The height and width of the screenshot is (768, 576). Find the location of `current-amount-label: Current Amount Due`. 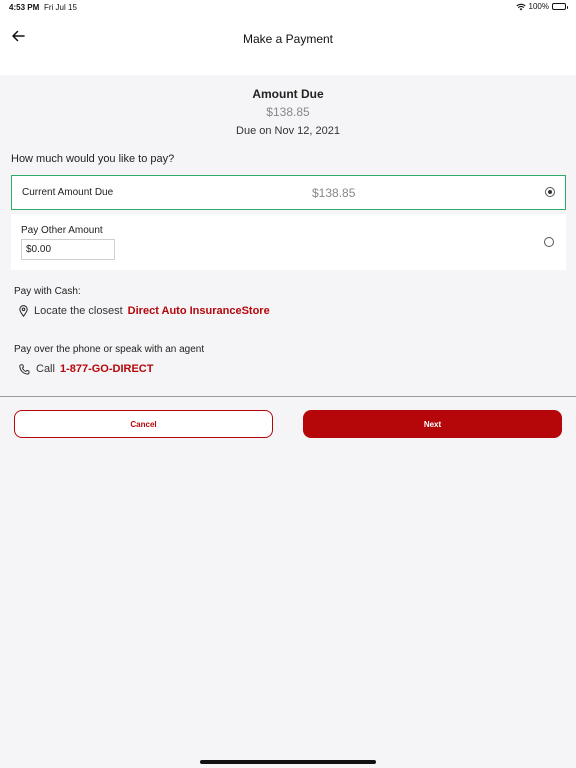

current-amount-label: Current Amount Due is located at coordinates (68, 192).